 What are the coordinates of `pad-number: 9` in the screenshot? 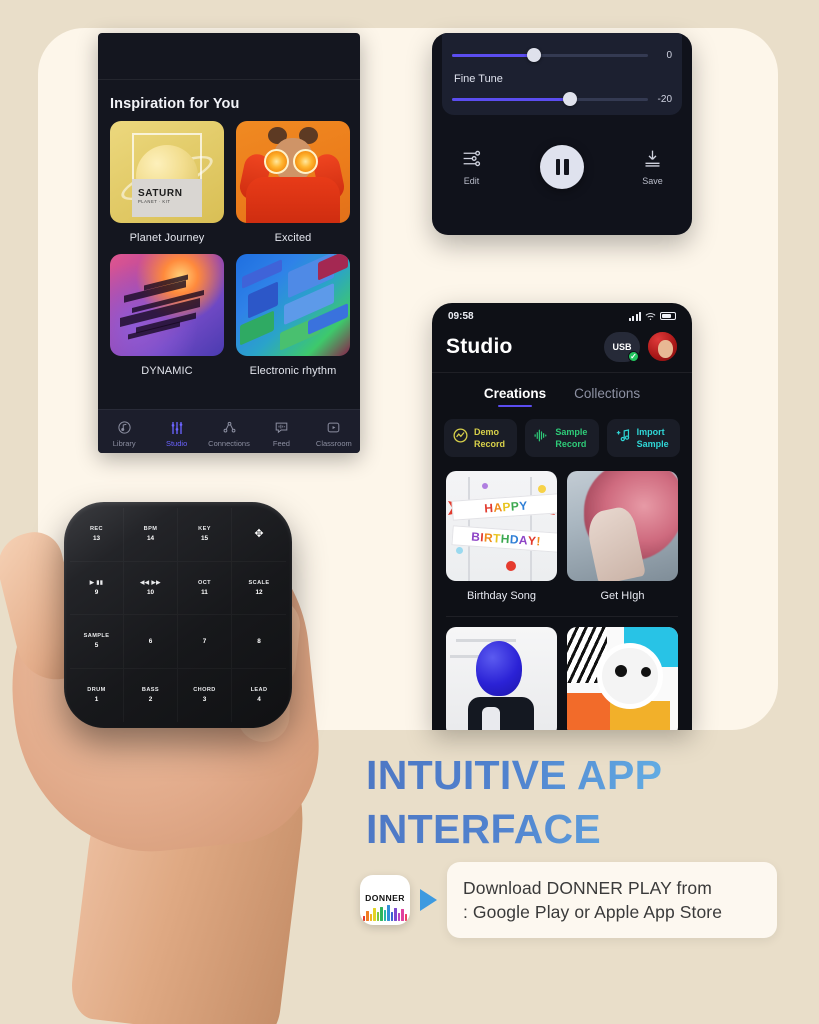 It's located at (96, 592).